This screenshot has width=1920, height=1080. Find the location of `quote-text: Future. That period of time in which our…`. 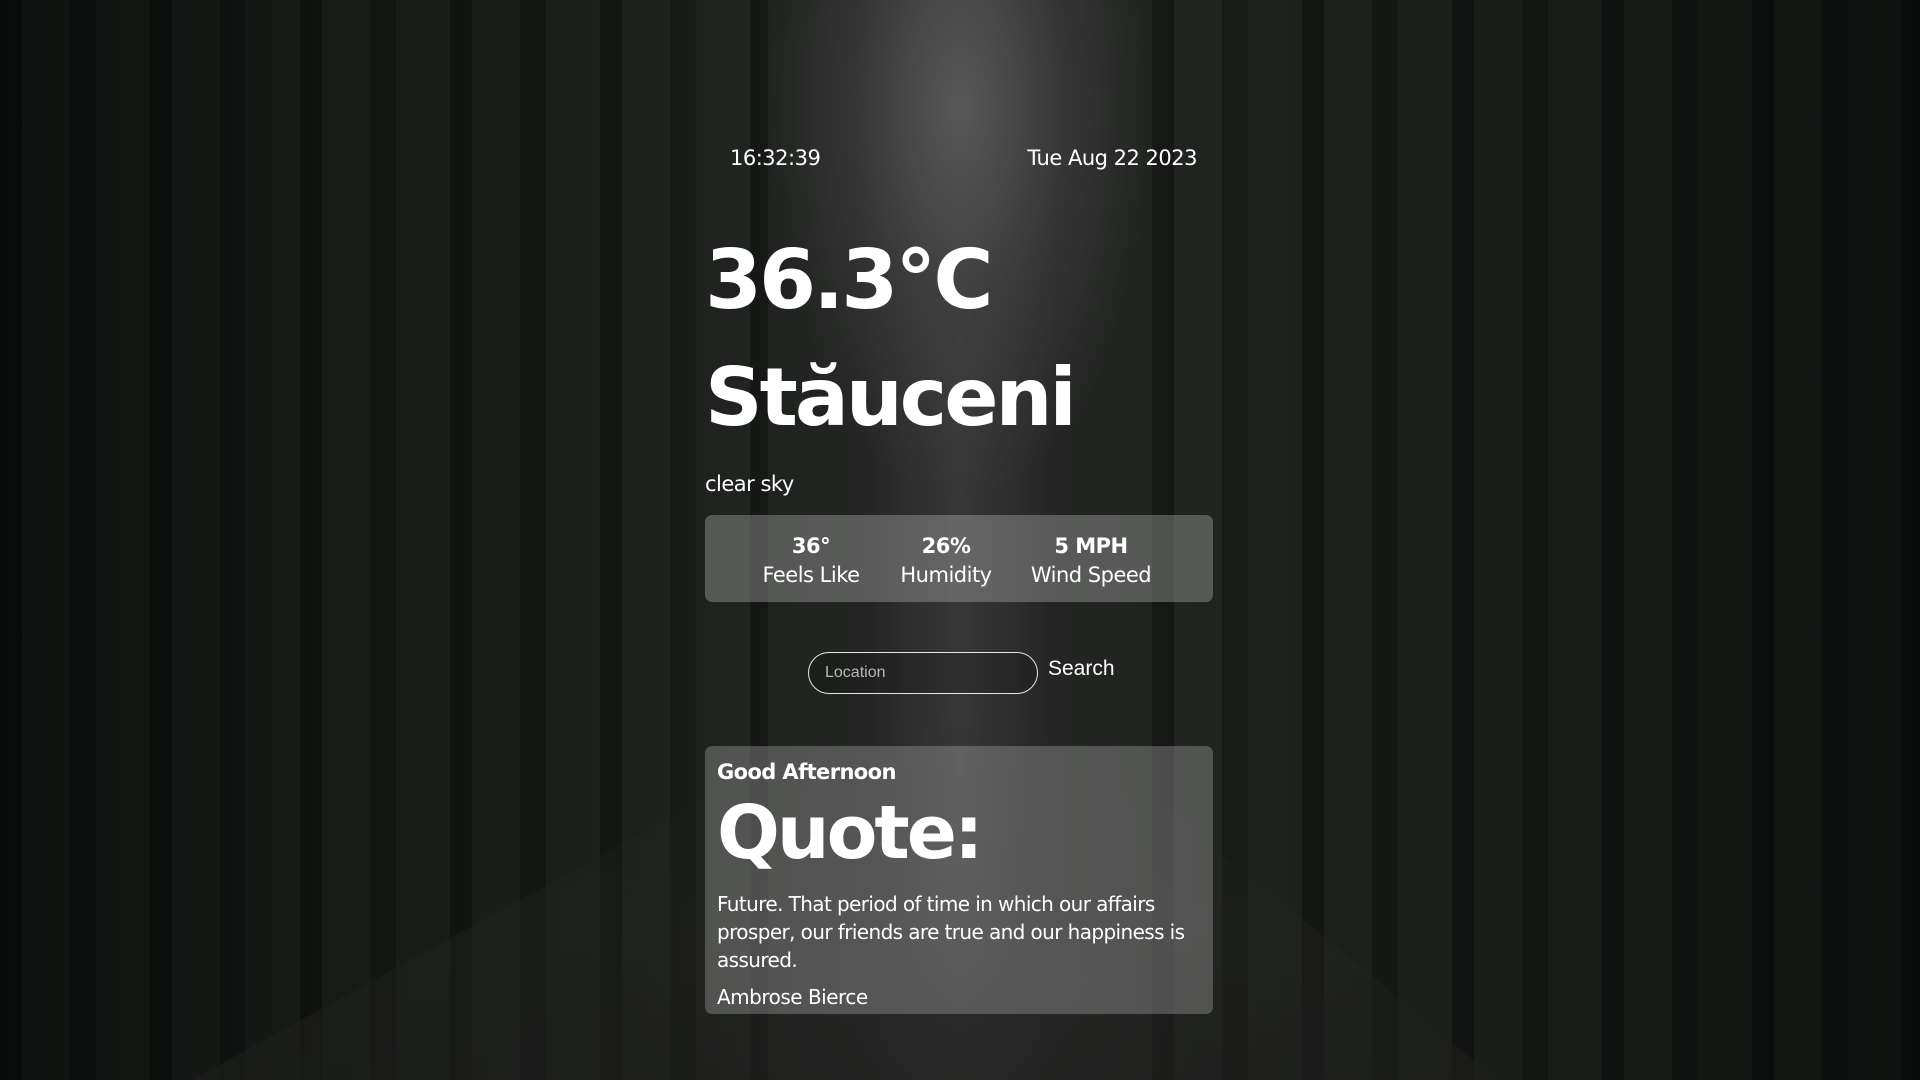

quote-text: Future. That period of time in which our… is located at coordinates (951, 932).